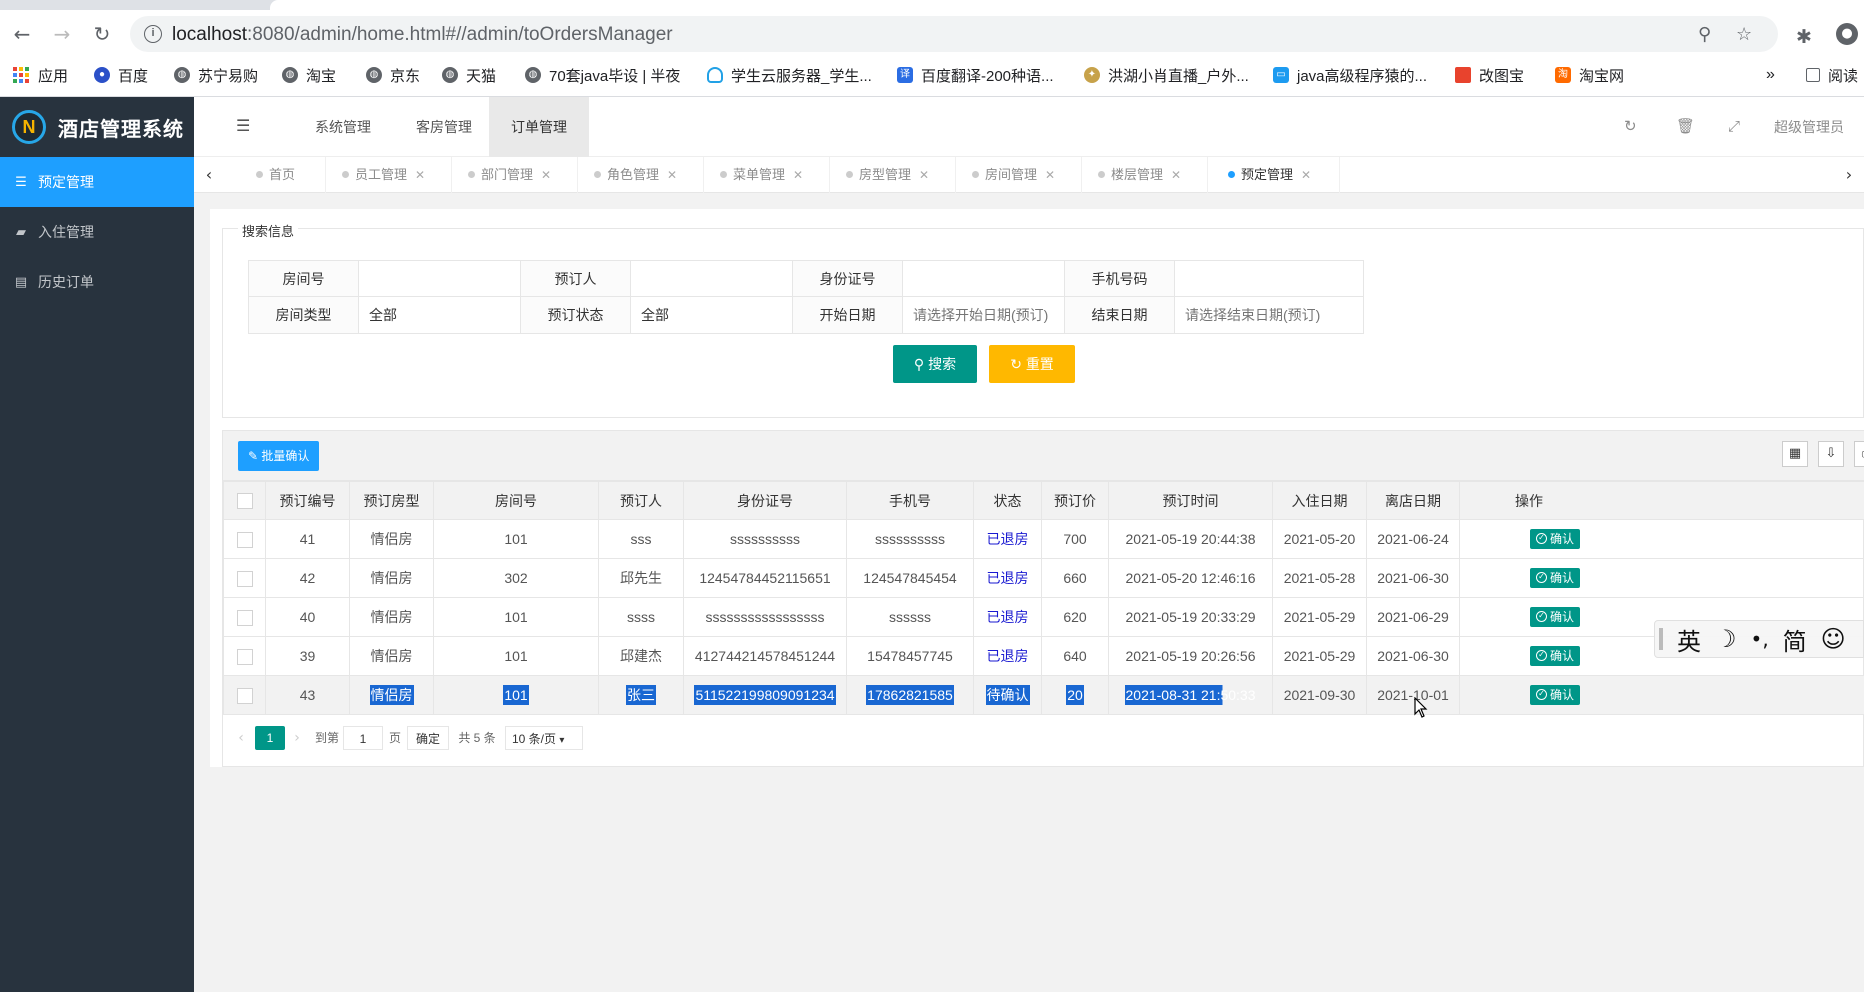  Describe the element at coordinates (102, 34) in the screenshot. I see `reload-icon: ↻` at that location.